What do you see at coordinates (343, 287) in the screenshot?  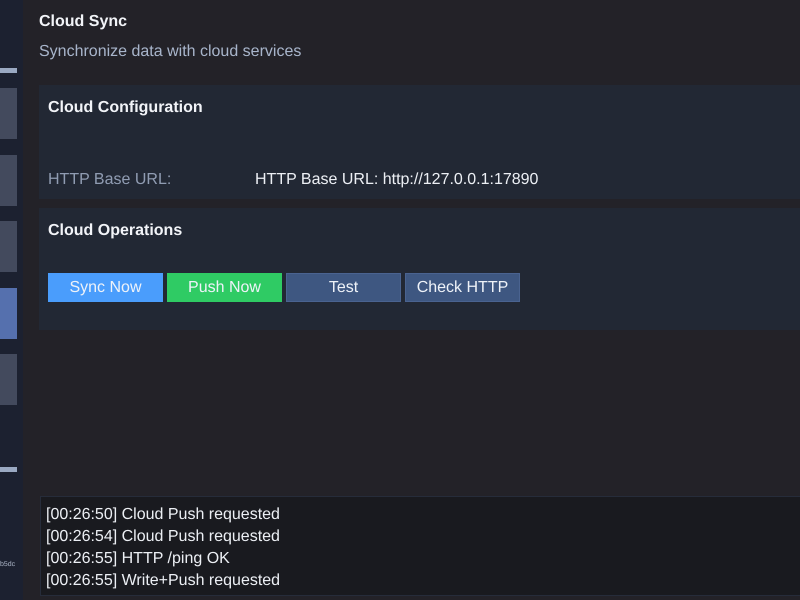 I see `action-button: Test` at bounding box center [343, 287].